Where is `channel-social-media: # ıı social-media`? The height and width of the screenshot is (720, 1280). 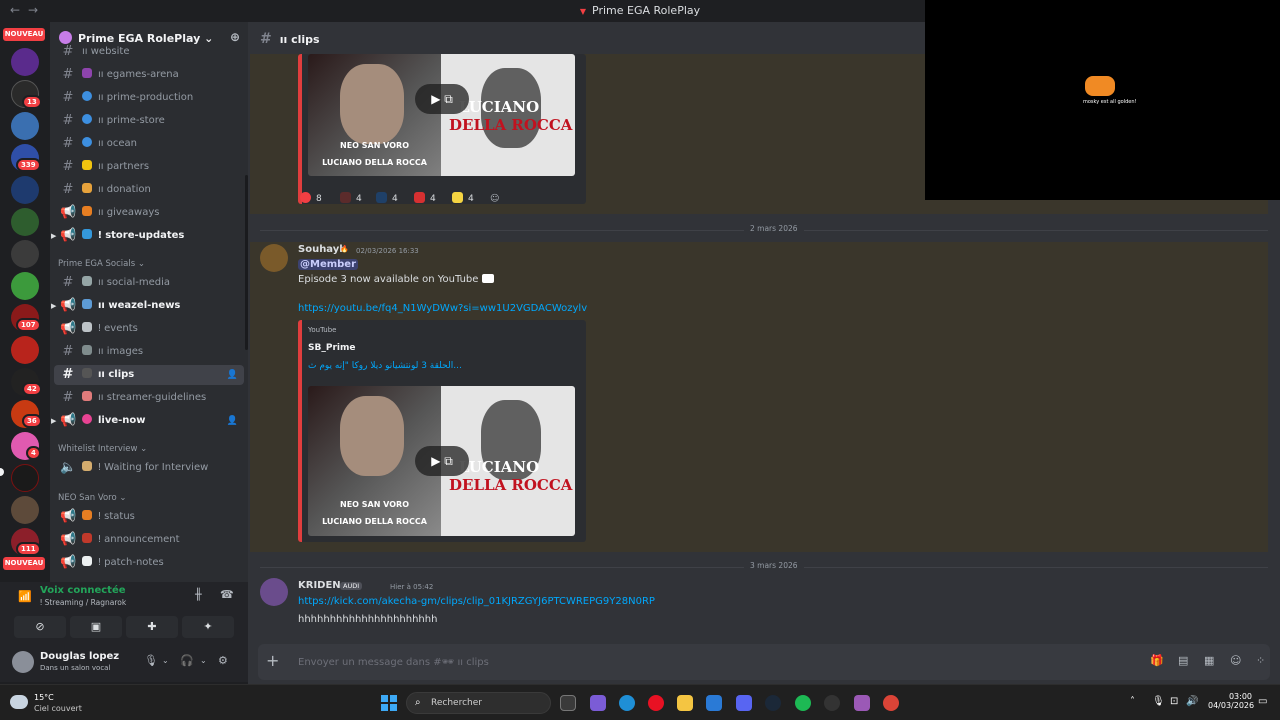 channel-social-media: # ıı social-media is located at coordinates (149, 283).